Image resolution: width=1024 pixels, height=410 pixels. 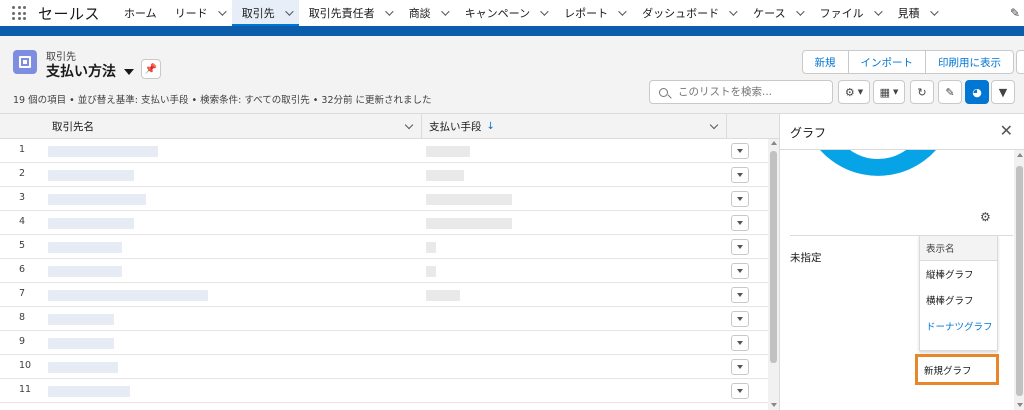 What do you see at coordinates (258, 13) in the screenshot?
I see `nav-item-label: 取引先` at bounding box center [258, 13].